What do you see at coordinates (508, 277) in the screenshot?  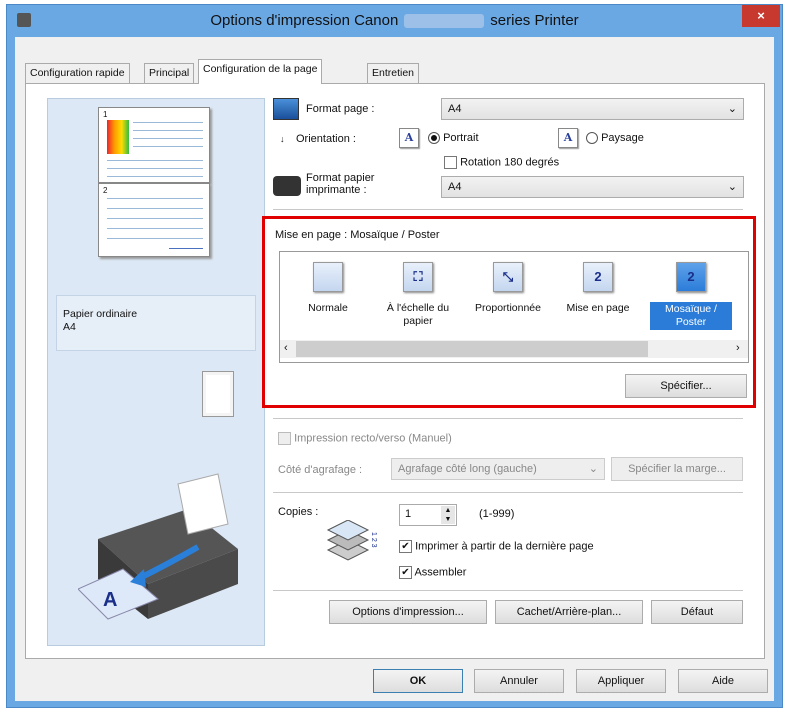 I see `scaled-icon: ⤡` at bounding box center [508, 277].